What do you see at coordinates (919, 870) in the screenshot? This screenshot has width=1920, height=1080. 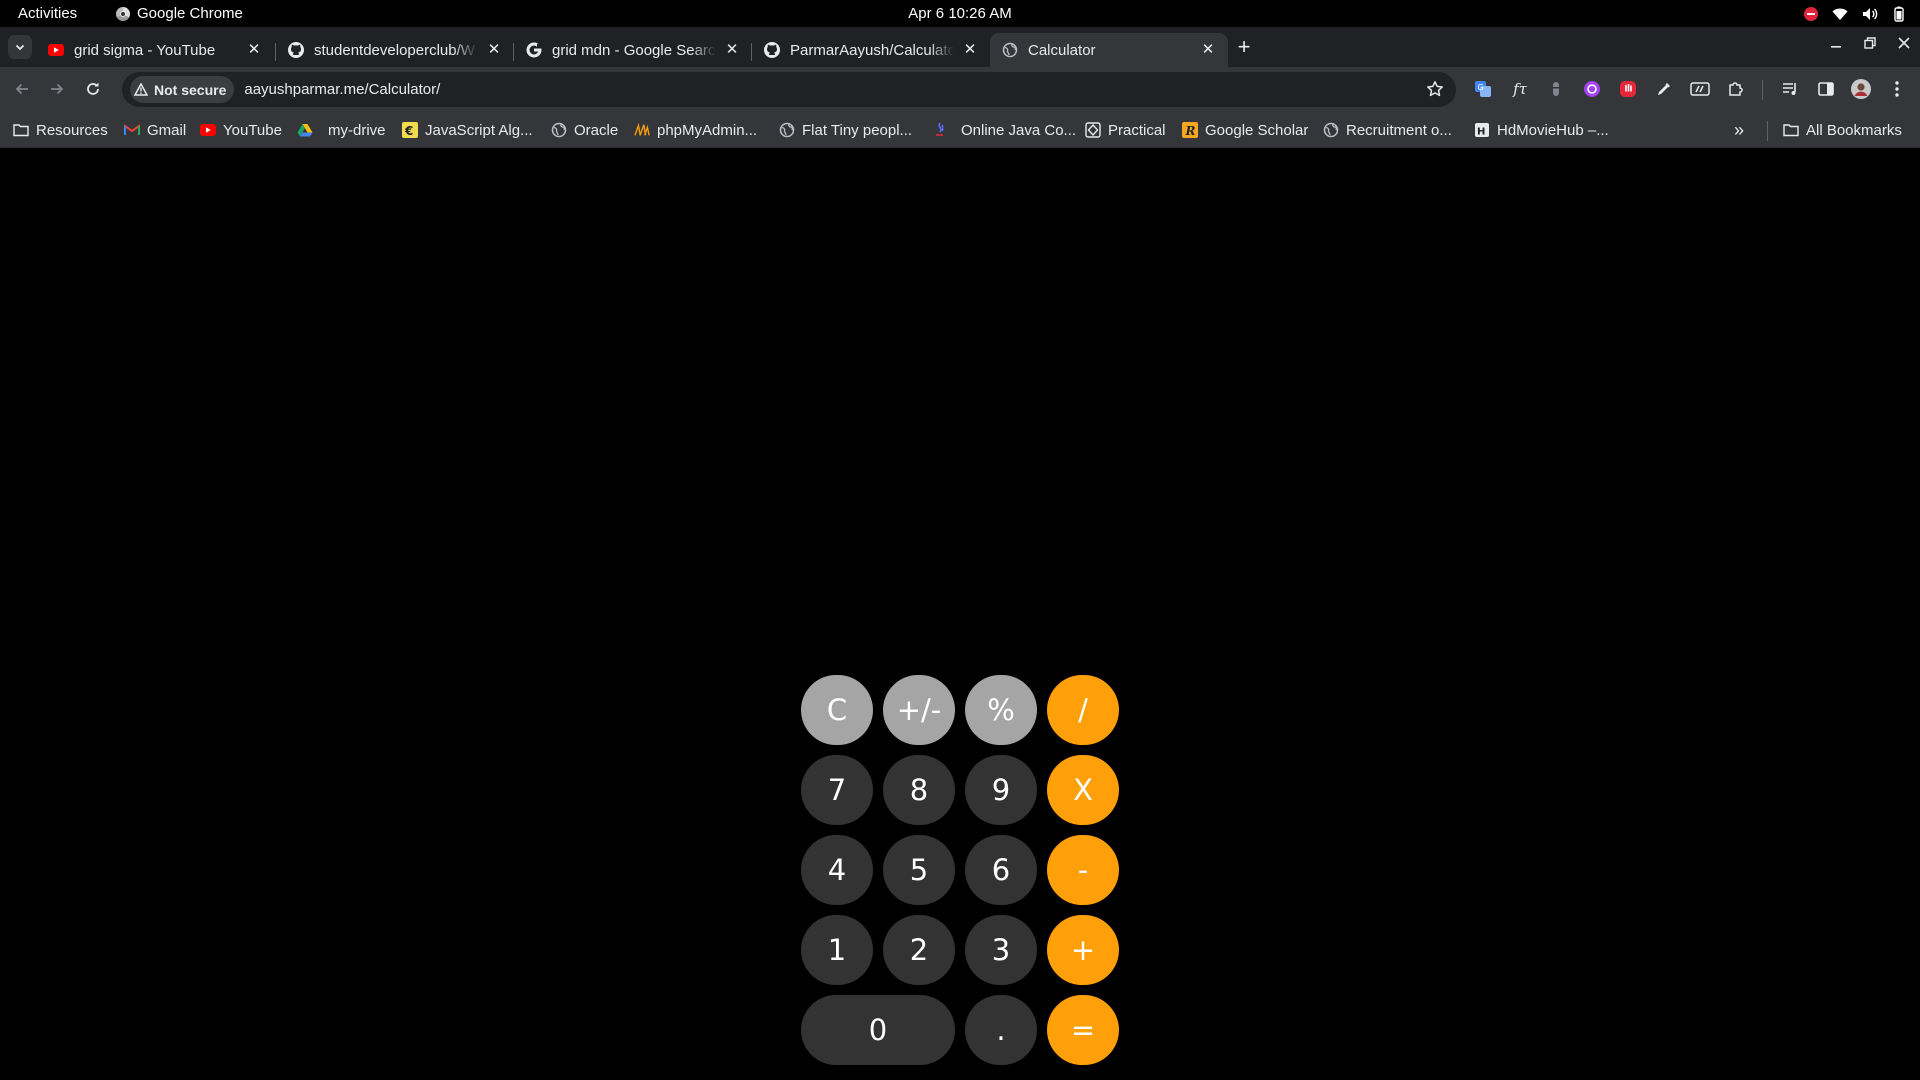 I see `digit-5-button: 5` at bounding box center [919, 870].